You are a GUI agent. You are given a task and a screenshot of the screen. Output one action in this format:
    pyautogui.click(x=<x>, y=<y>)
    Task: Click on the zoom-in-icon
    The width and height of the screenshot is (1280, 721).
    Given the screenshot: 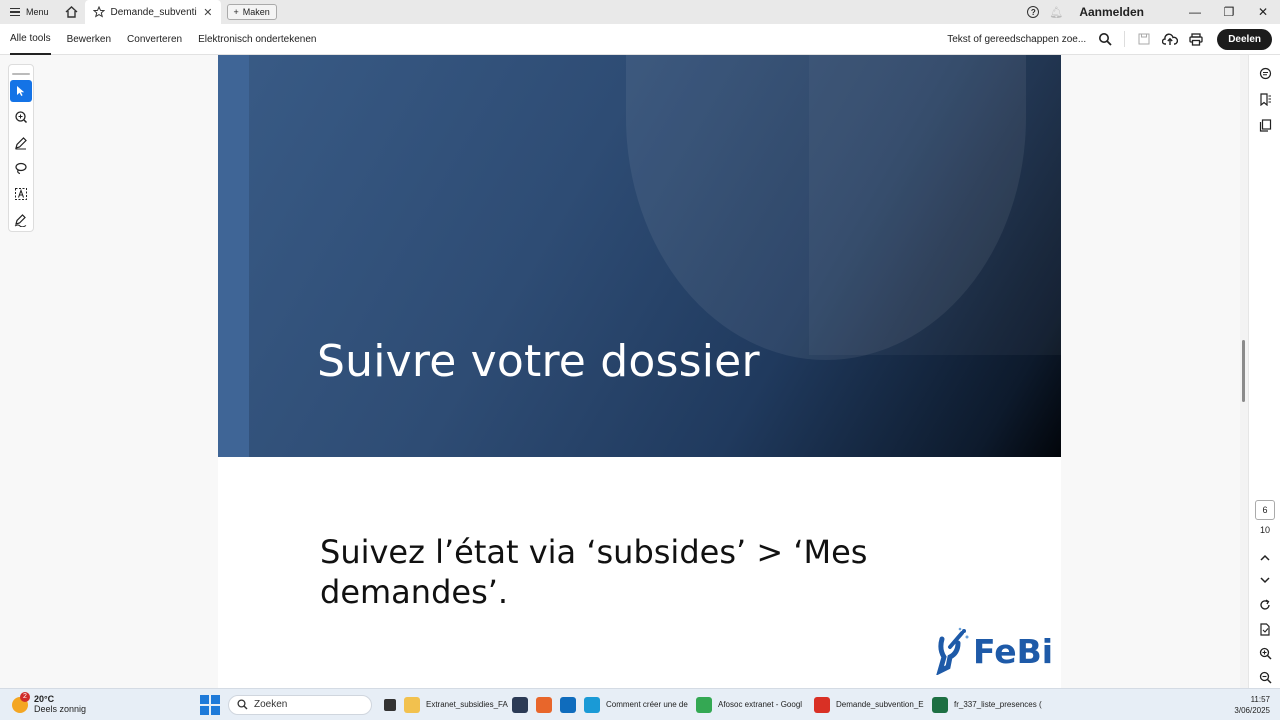 What is the action you would take?
    pyautogui.click(x=1264, y=653)
    